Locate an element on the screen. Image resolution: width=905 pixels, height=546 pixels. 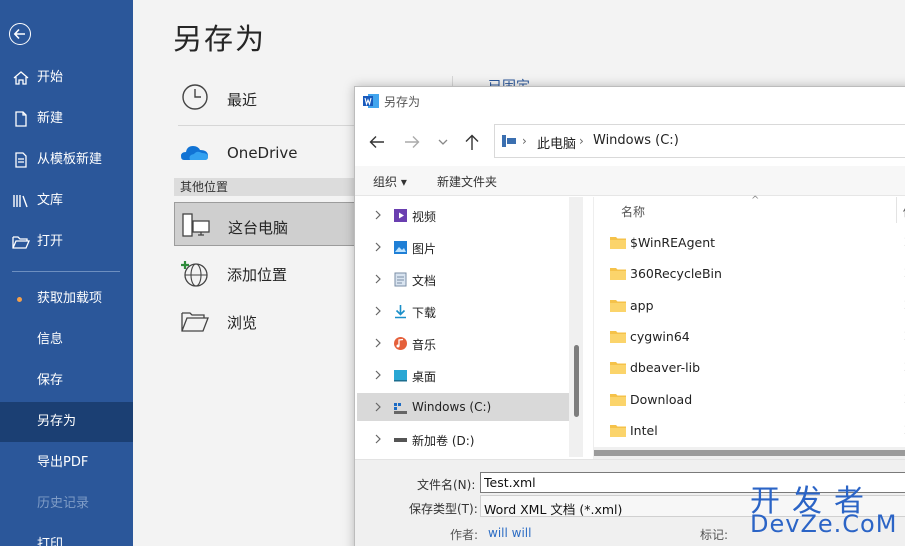
column-header-name: 名称 is located at coordinates (633, 211).